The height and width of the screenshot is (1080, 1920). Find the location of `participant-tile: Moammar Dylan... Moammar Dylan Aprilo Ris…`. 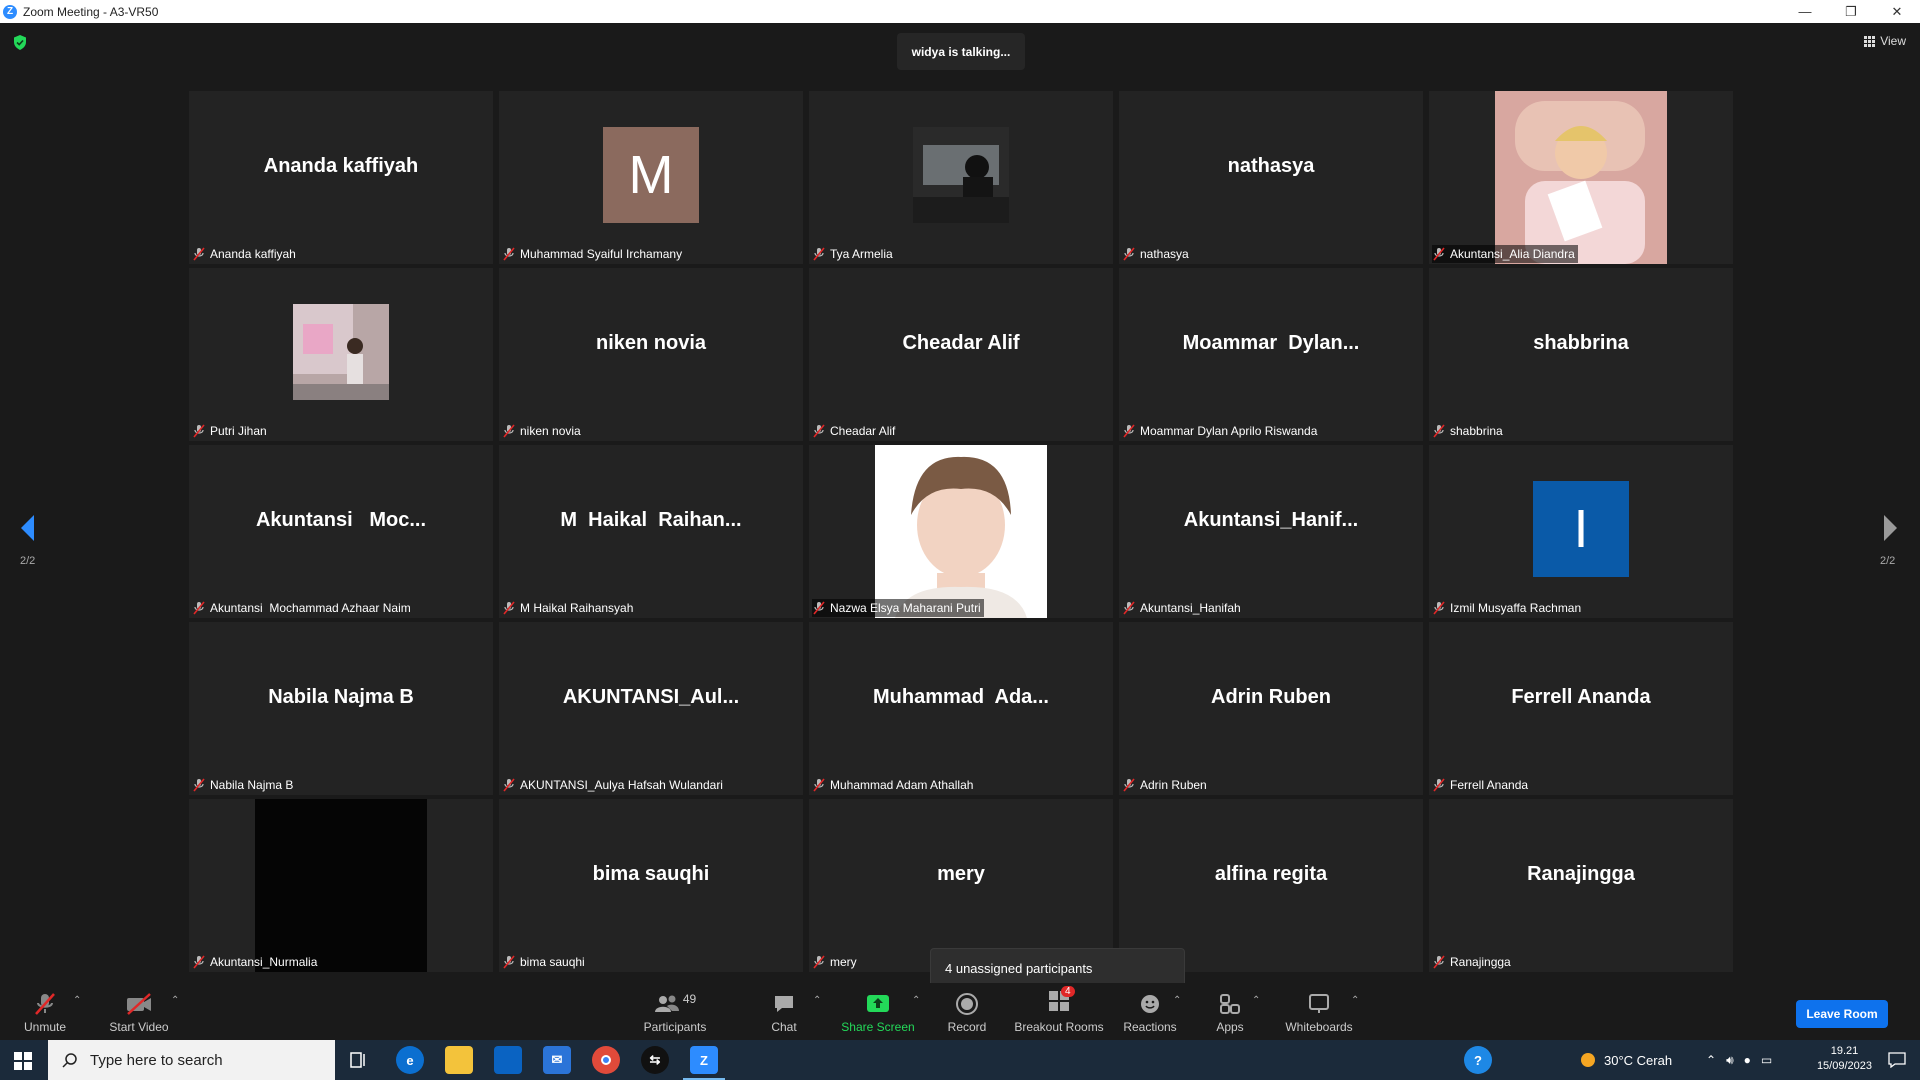

participant-tile: Moammar Dylan... Moammar Dylan Aprilo Ris… is located at coordinates (1271, 354).